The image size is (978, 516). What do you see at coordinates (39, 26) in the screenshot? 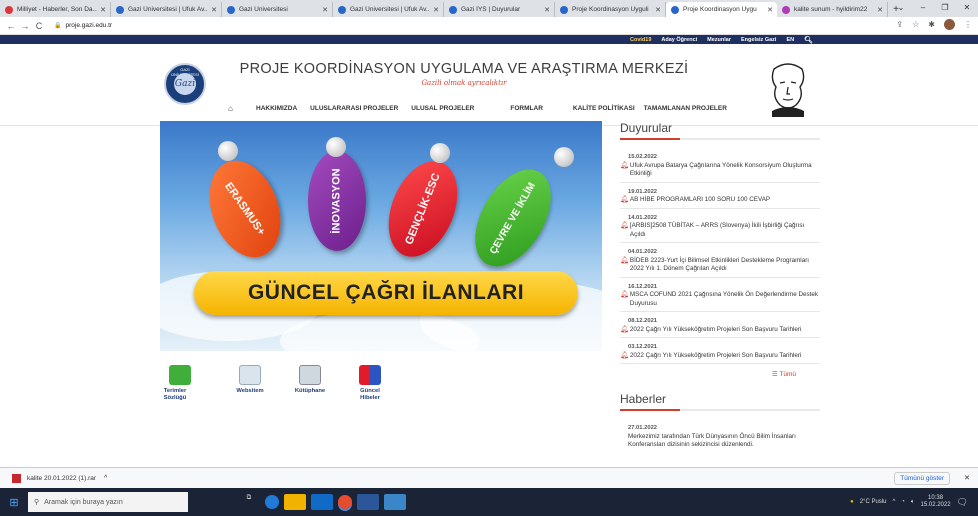
I see `reload-button: C` at bounding box center [39, 26].